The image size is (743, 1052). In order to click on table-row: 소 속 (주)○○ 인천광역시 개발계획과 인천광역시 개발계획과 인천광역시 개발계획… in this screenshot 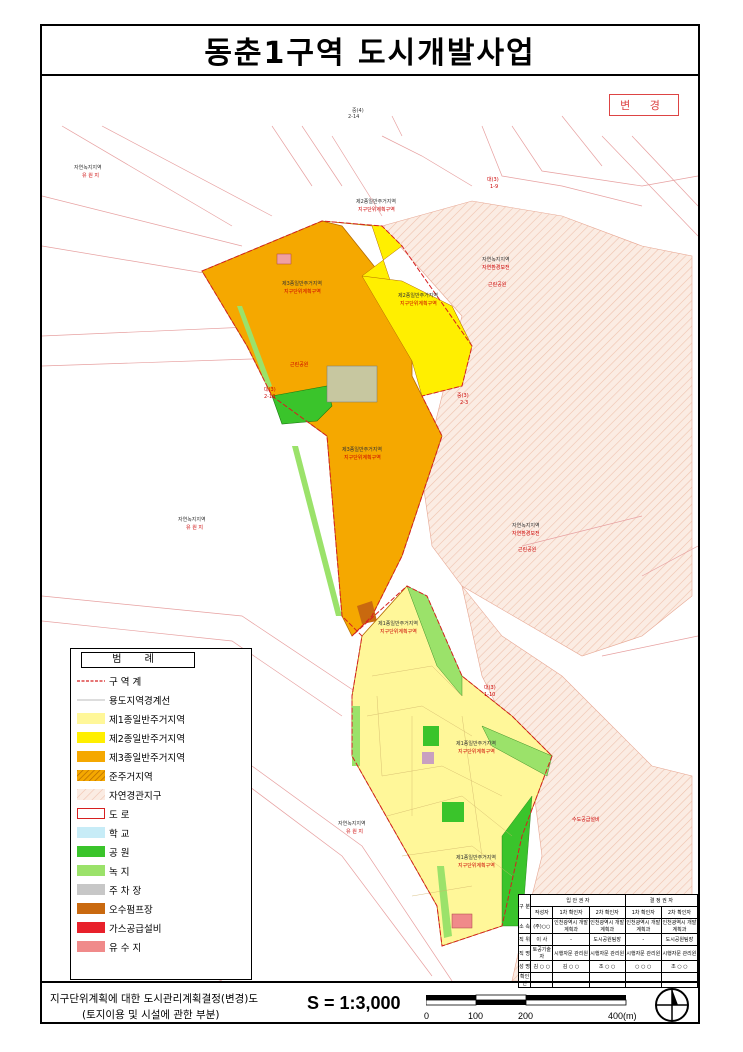, I will do `click(608, 926)`.